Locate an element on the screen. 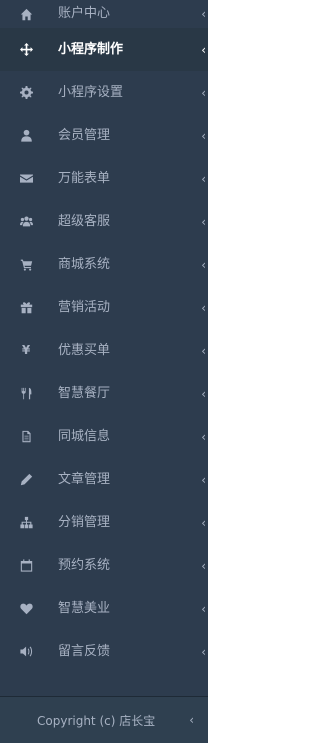  sidebar-item-smart-beauty: 智慧美业 ‹ is located at coordinates (106, 608).